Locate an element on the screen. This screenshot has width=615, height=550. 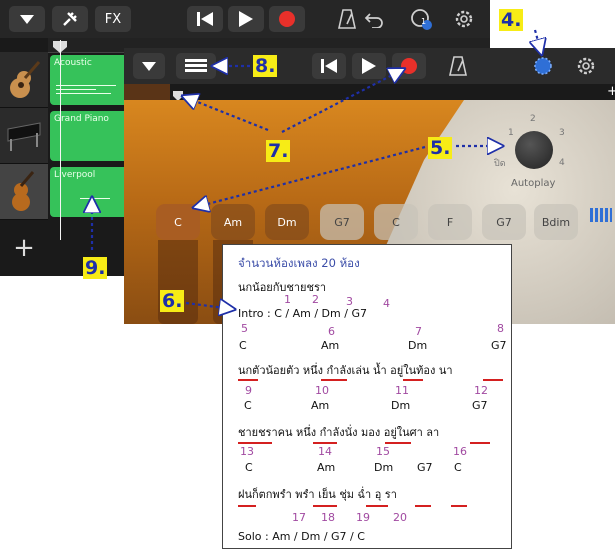
callout-9: 9. is located at coordinates (95, 268).